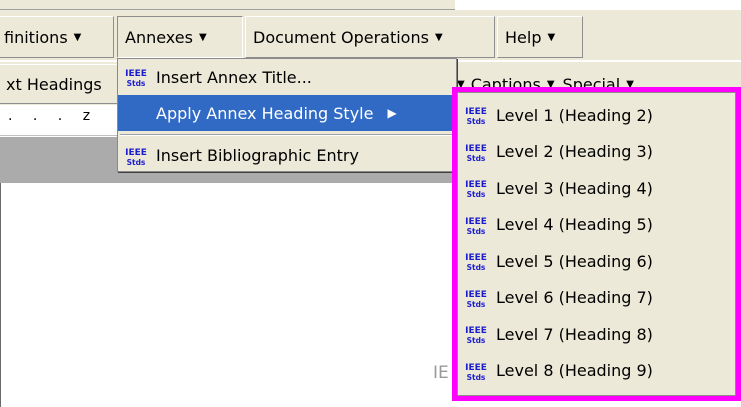  I want to click on submenu-item-label: Level 5 (Heading 6), so click(574, 261).